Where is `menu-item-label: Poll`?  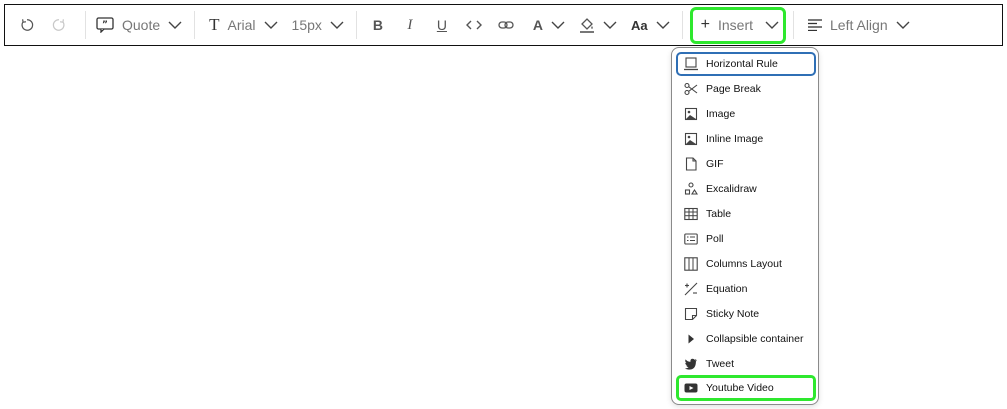
menu-item-label: Poll is located at coordinates (715, 239).